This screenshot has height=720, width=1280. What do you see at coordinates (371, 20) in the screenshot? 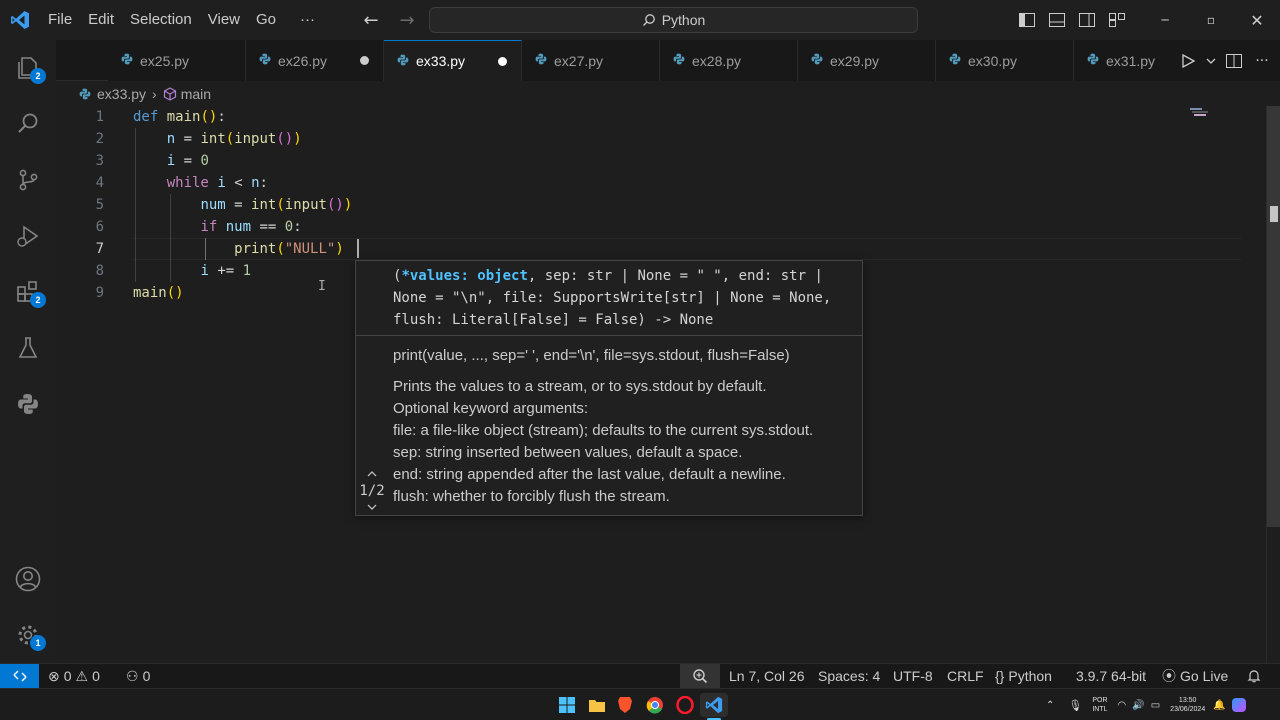
I see `back-arrow-icon: ←` at bounding box center [371, 20].